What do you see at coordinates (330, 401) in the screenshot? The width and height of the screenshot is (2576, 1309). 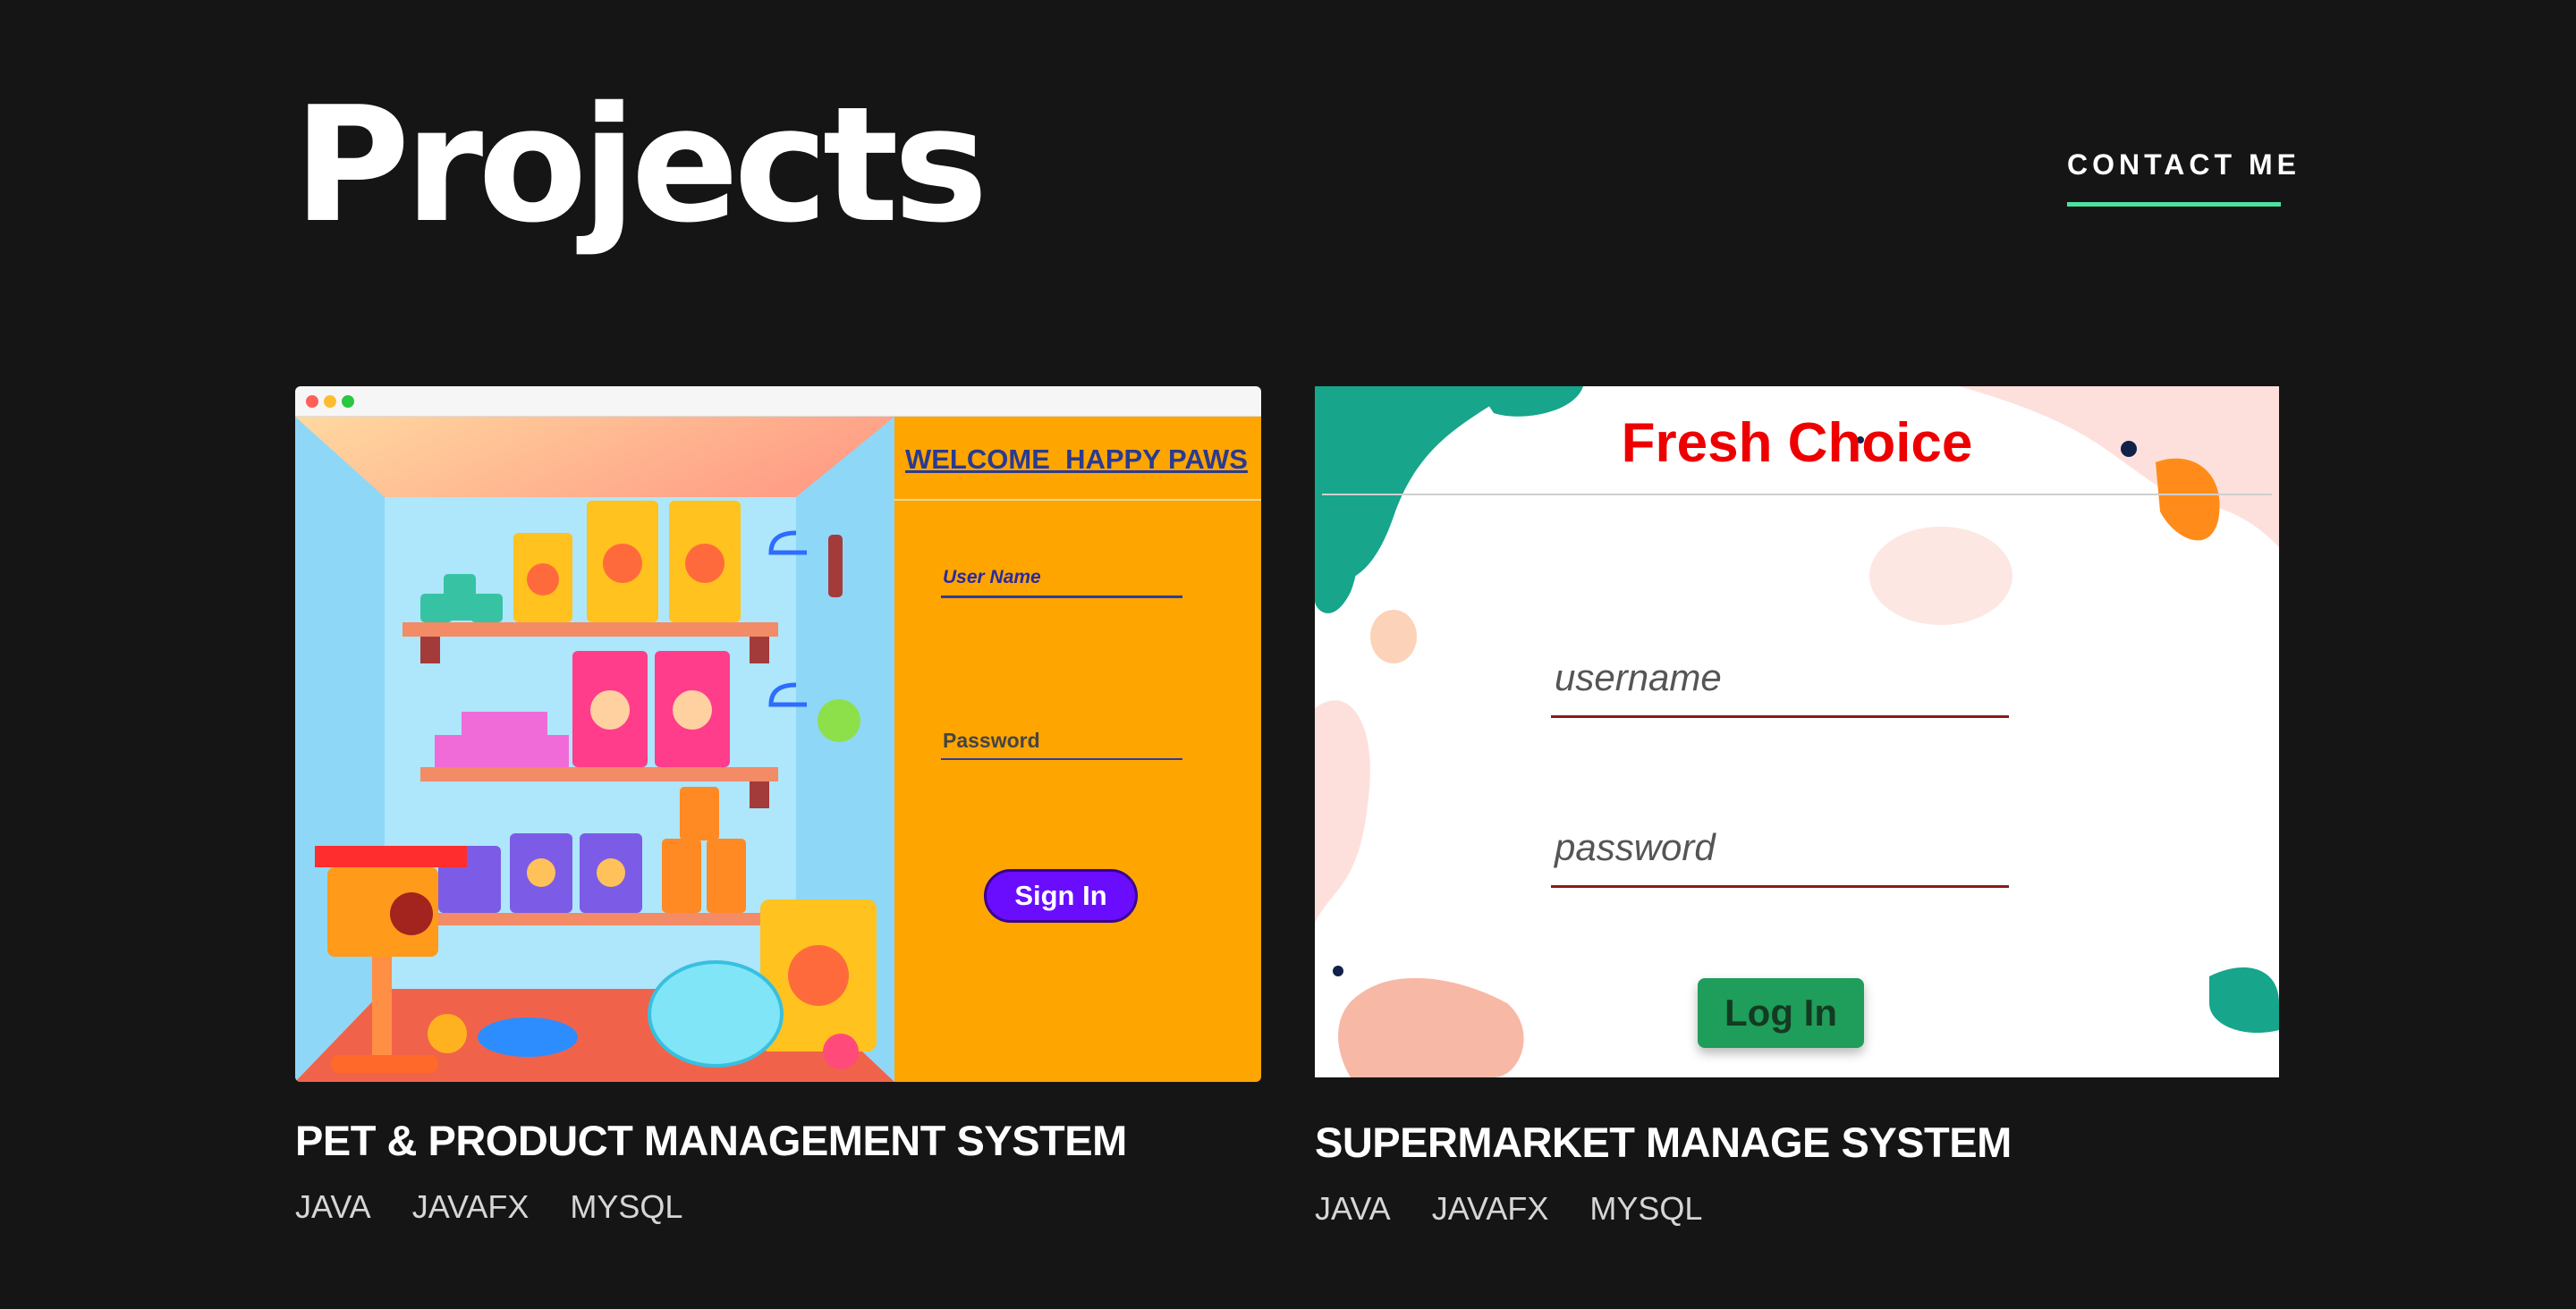 I see `window-minimize-dot` at bounding box center [330, 401].